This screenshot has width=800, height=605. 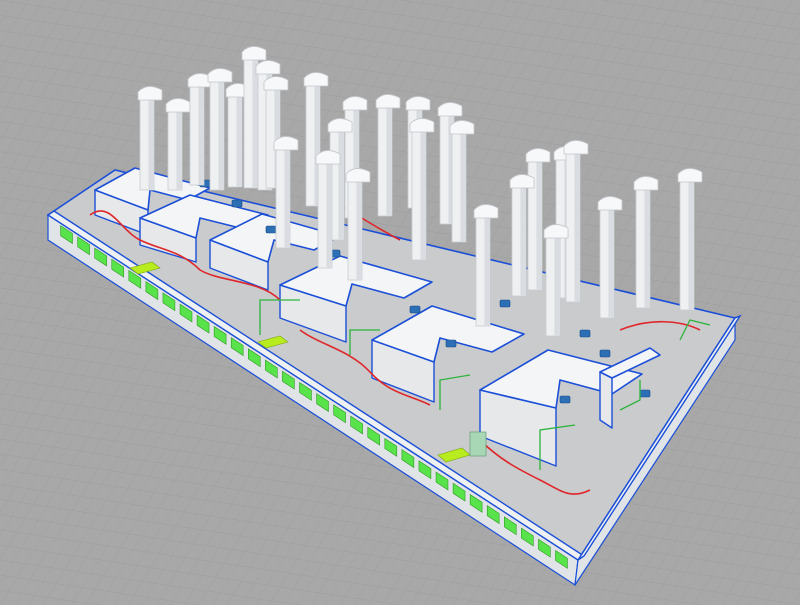 What do you see at coordinates (478, 444) in the screenshot?
I see `control-cabinet-icon` at bounding box center [478, 444].